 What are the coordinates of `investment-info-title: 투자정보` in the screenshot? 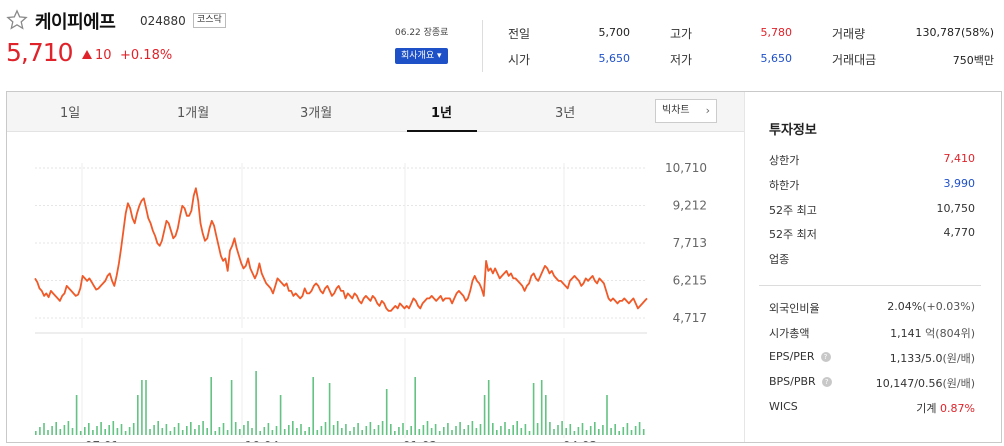 It's located at (793, 130).